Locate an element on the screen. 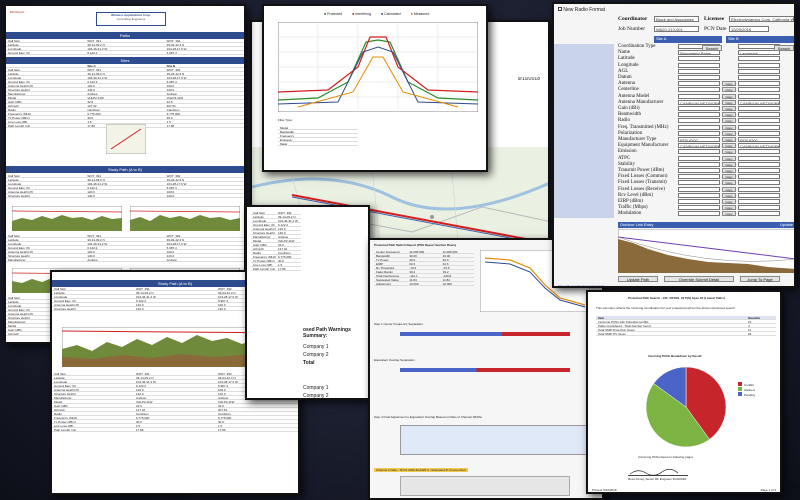 Image resolution: width=800 pixels, height=500 pixels. footer-label-1: Bandwidth is located at coordinates (287, 131).